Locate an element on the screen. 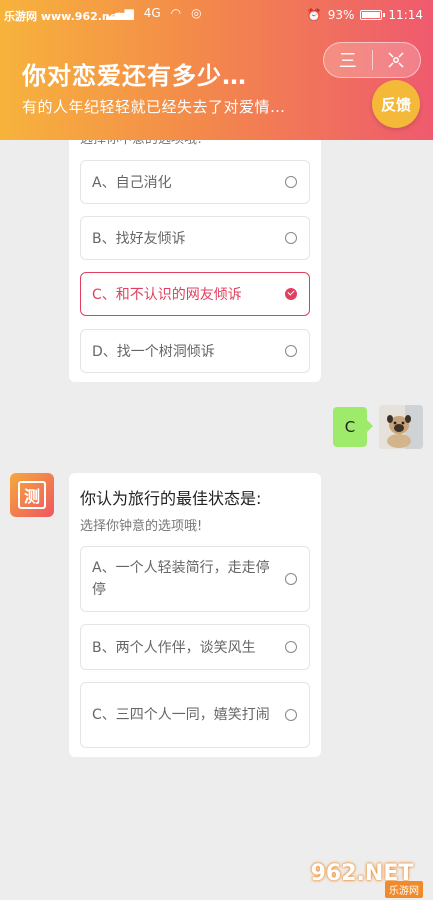 The width and height of the screenshot is (433, 900). user-reply-bubble: C is located at coordinates (353, 427).